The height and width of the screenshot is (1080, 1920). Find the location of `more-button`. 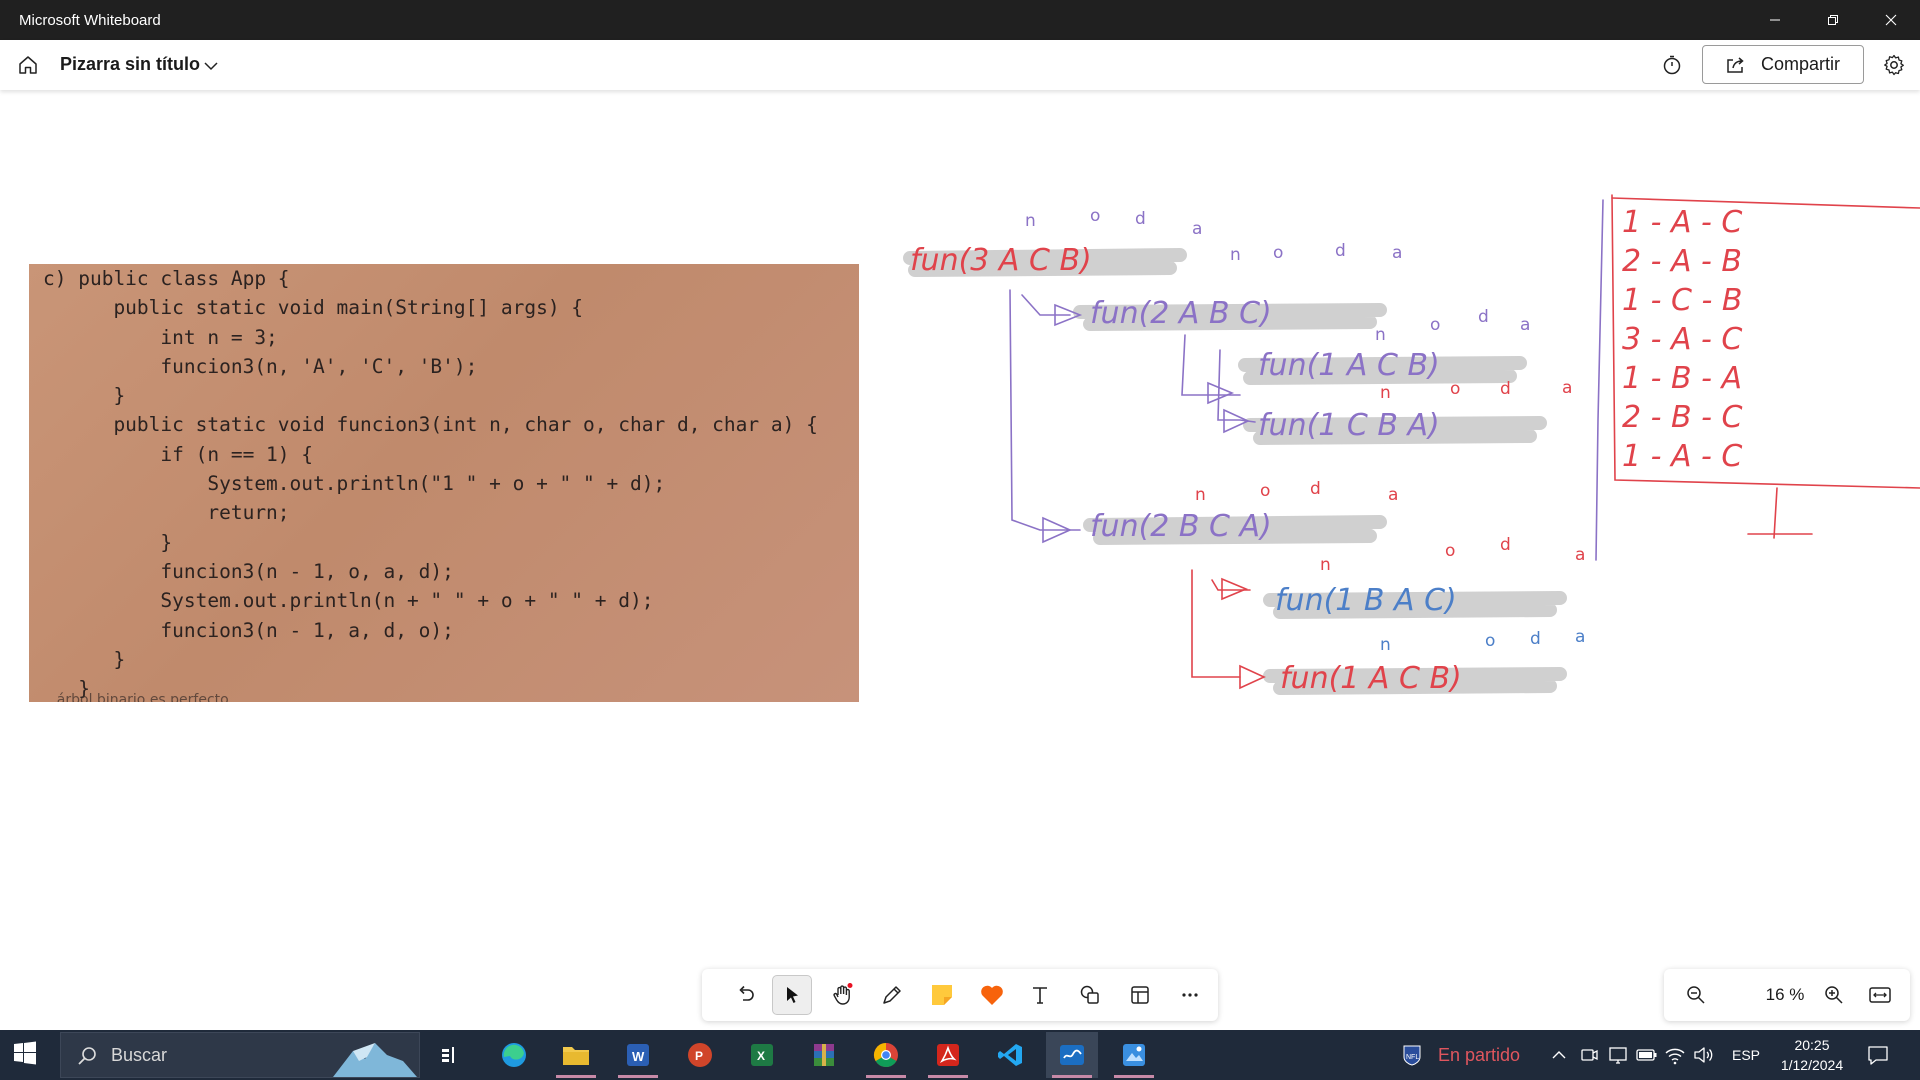

more-button is located at coordinates (1190, 995).